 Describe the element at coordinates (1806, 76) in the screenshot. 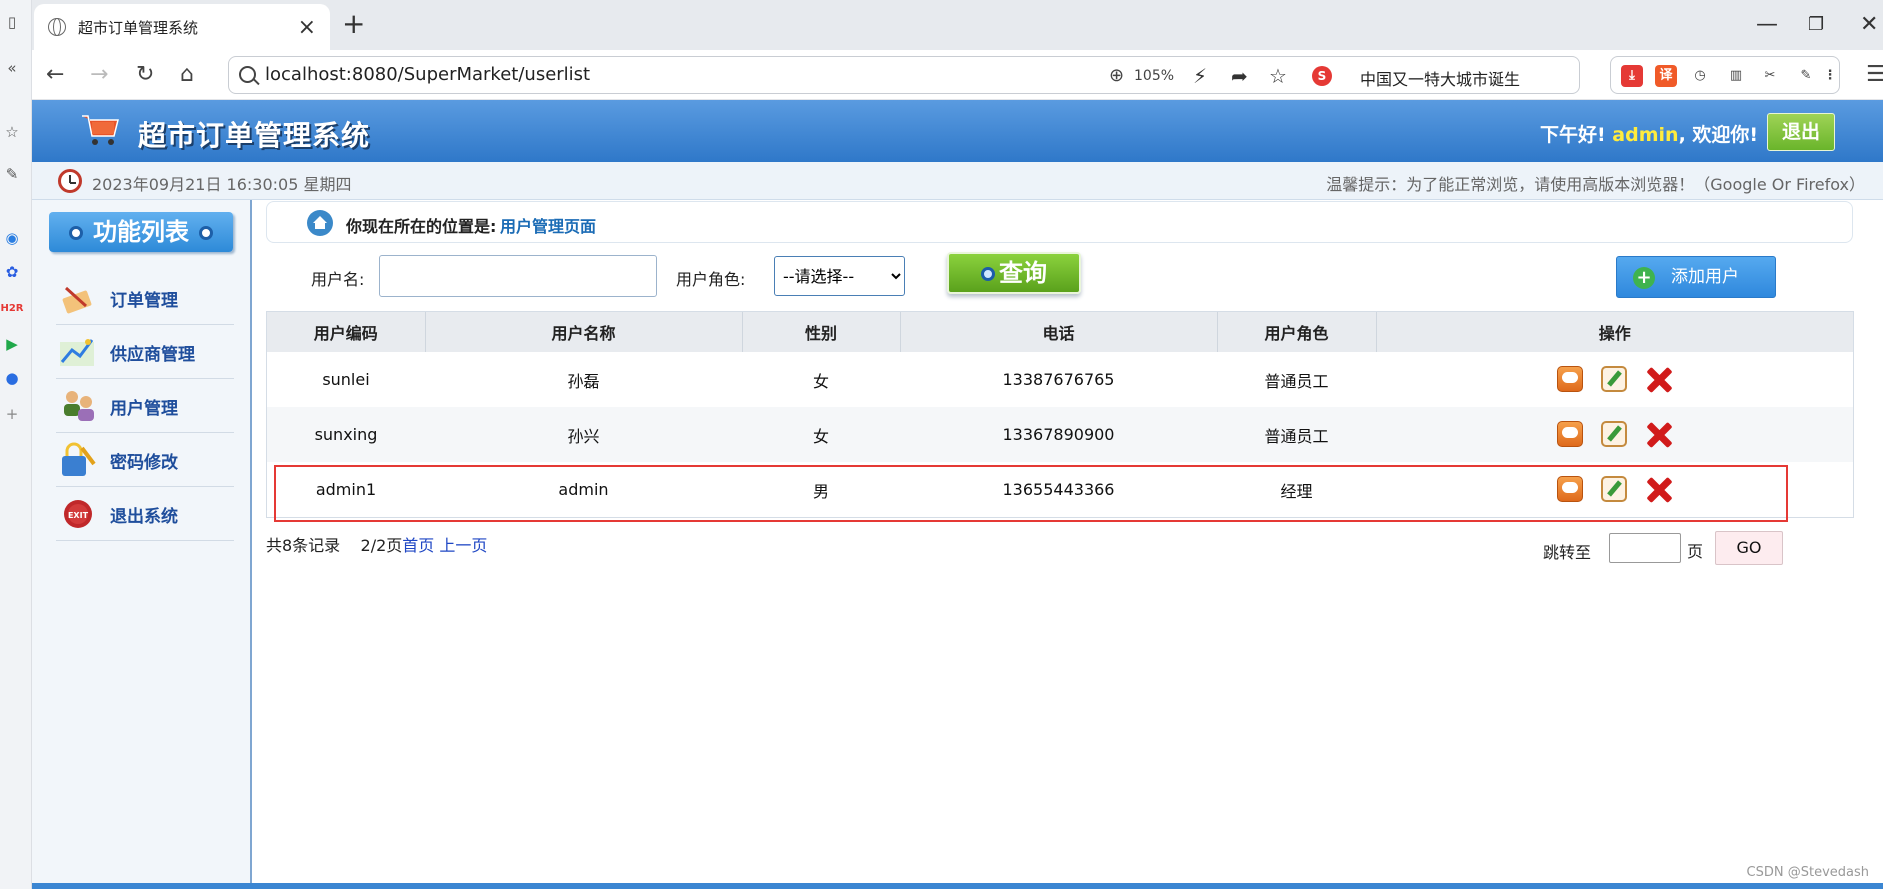

I see `pen-icon: ✎` at that location.